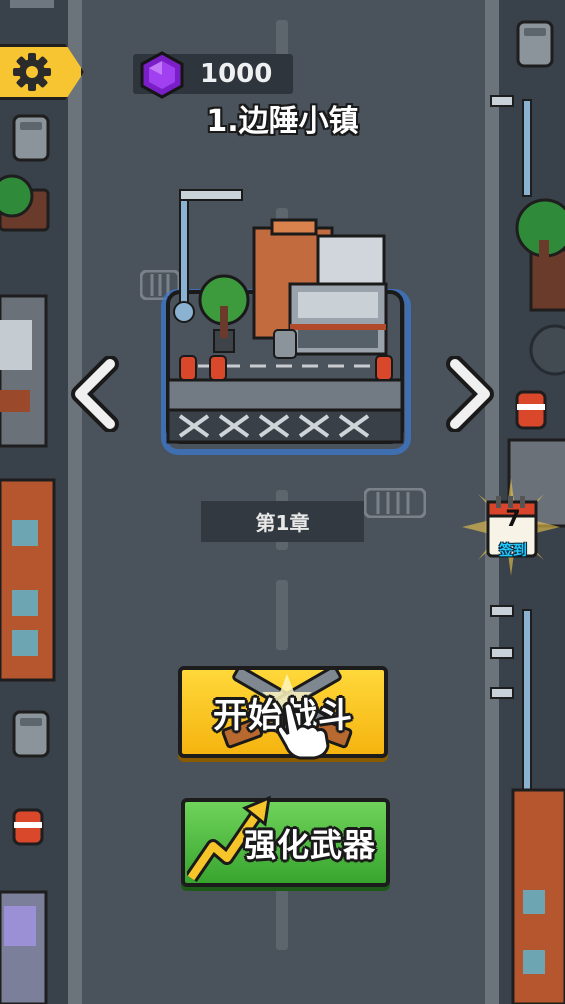 The width and height of the screenshot is (565, 1004). Describe the element at coordinates (28, 502) in the screenshot. I see `left-street-scenery` at that location.